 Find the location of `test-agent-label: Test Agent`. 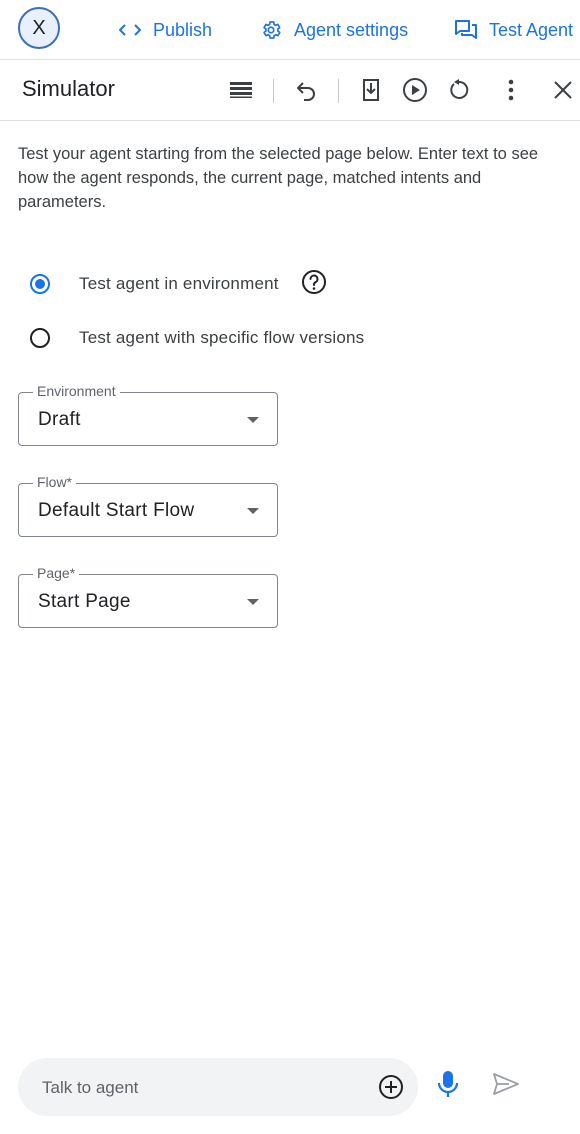

test-agent-label: Test Agent is located at coordinates (531, 29).